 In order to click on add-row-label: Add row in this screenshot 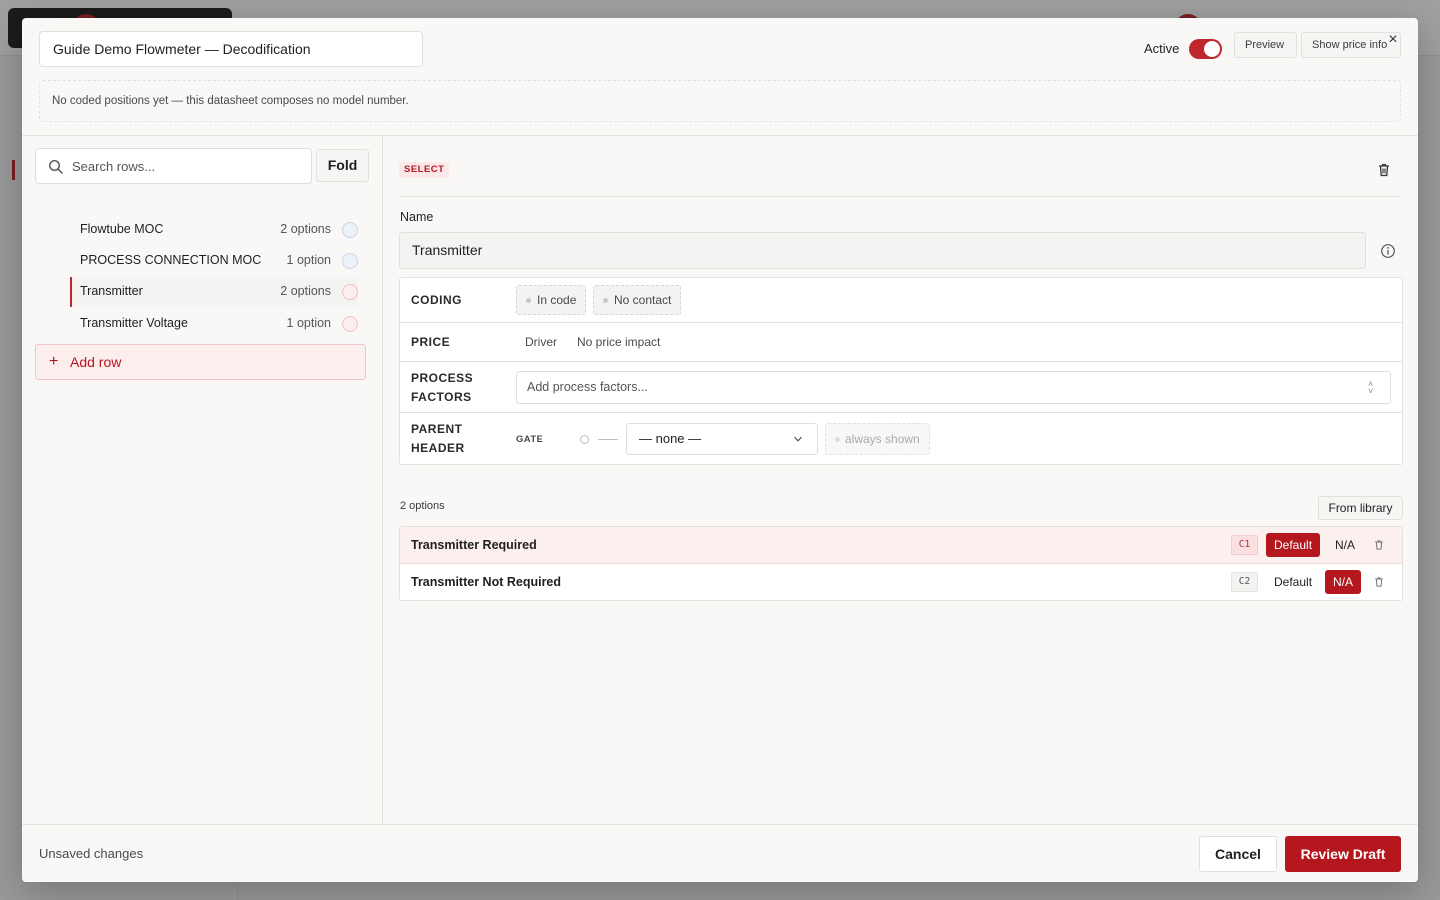, I will do `click(96, 362)`.